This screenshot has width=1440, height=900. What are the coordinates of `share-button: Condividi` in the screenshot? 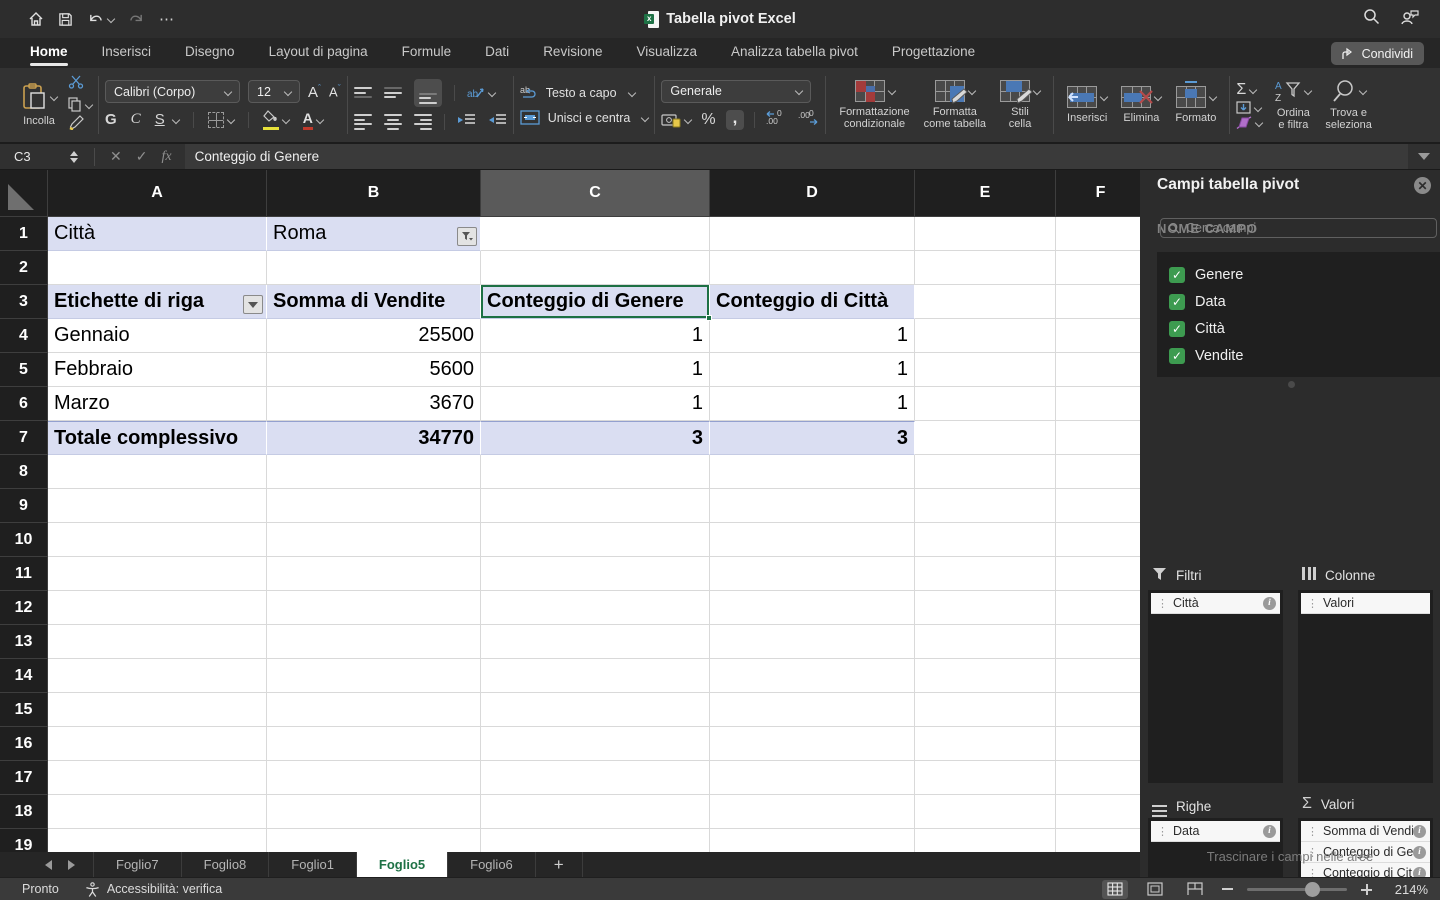 It's located at (1377, 53).